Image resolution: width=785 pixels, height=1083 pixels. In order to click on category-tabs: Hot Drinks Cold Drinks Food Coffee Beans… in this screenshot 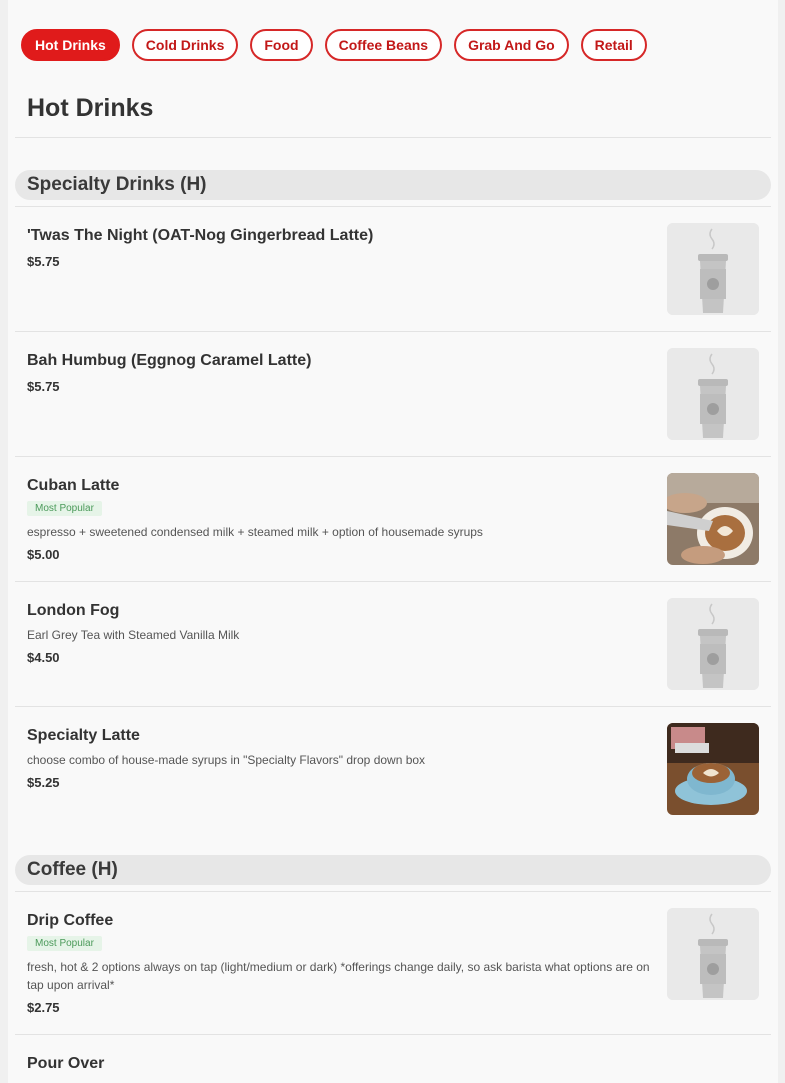, I will do `click(334, 45)`.